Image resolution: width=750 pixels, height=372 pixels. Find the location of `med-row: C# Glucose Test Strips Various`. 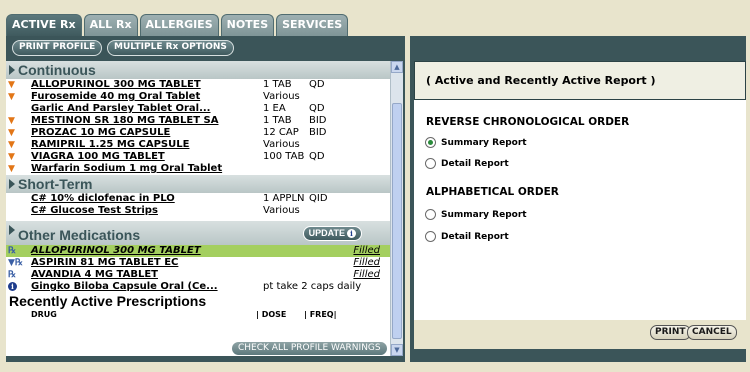

med-row: C# Glucose Test Strips Various is located at coordinates (198, 211).